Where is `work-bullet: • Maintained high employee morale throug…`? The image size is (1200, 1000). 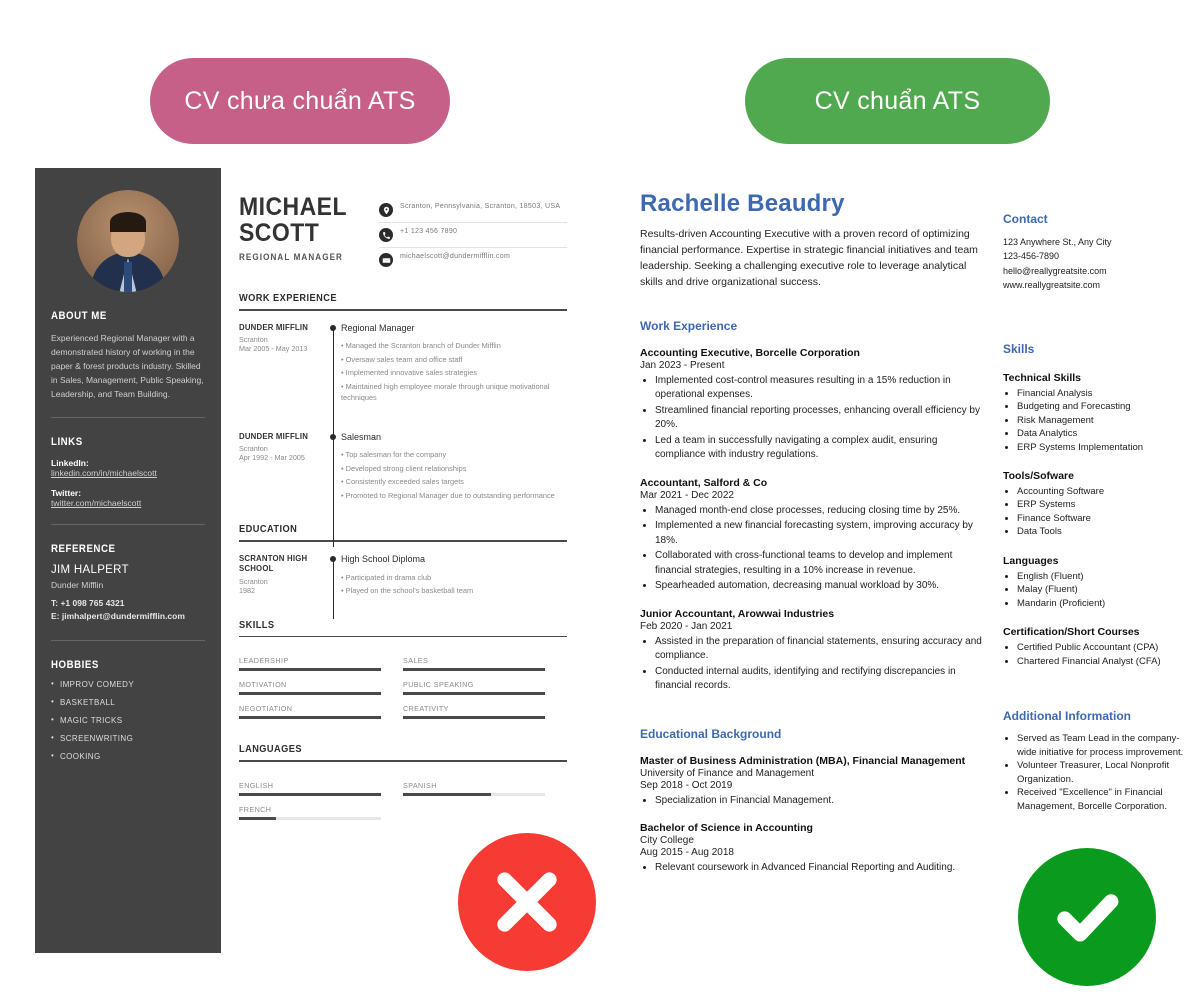
work-bullet: • Maintained high employee morale throug… is located at coordinates (445, 392).